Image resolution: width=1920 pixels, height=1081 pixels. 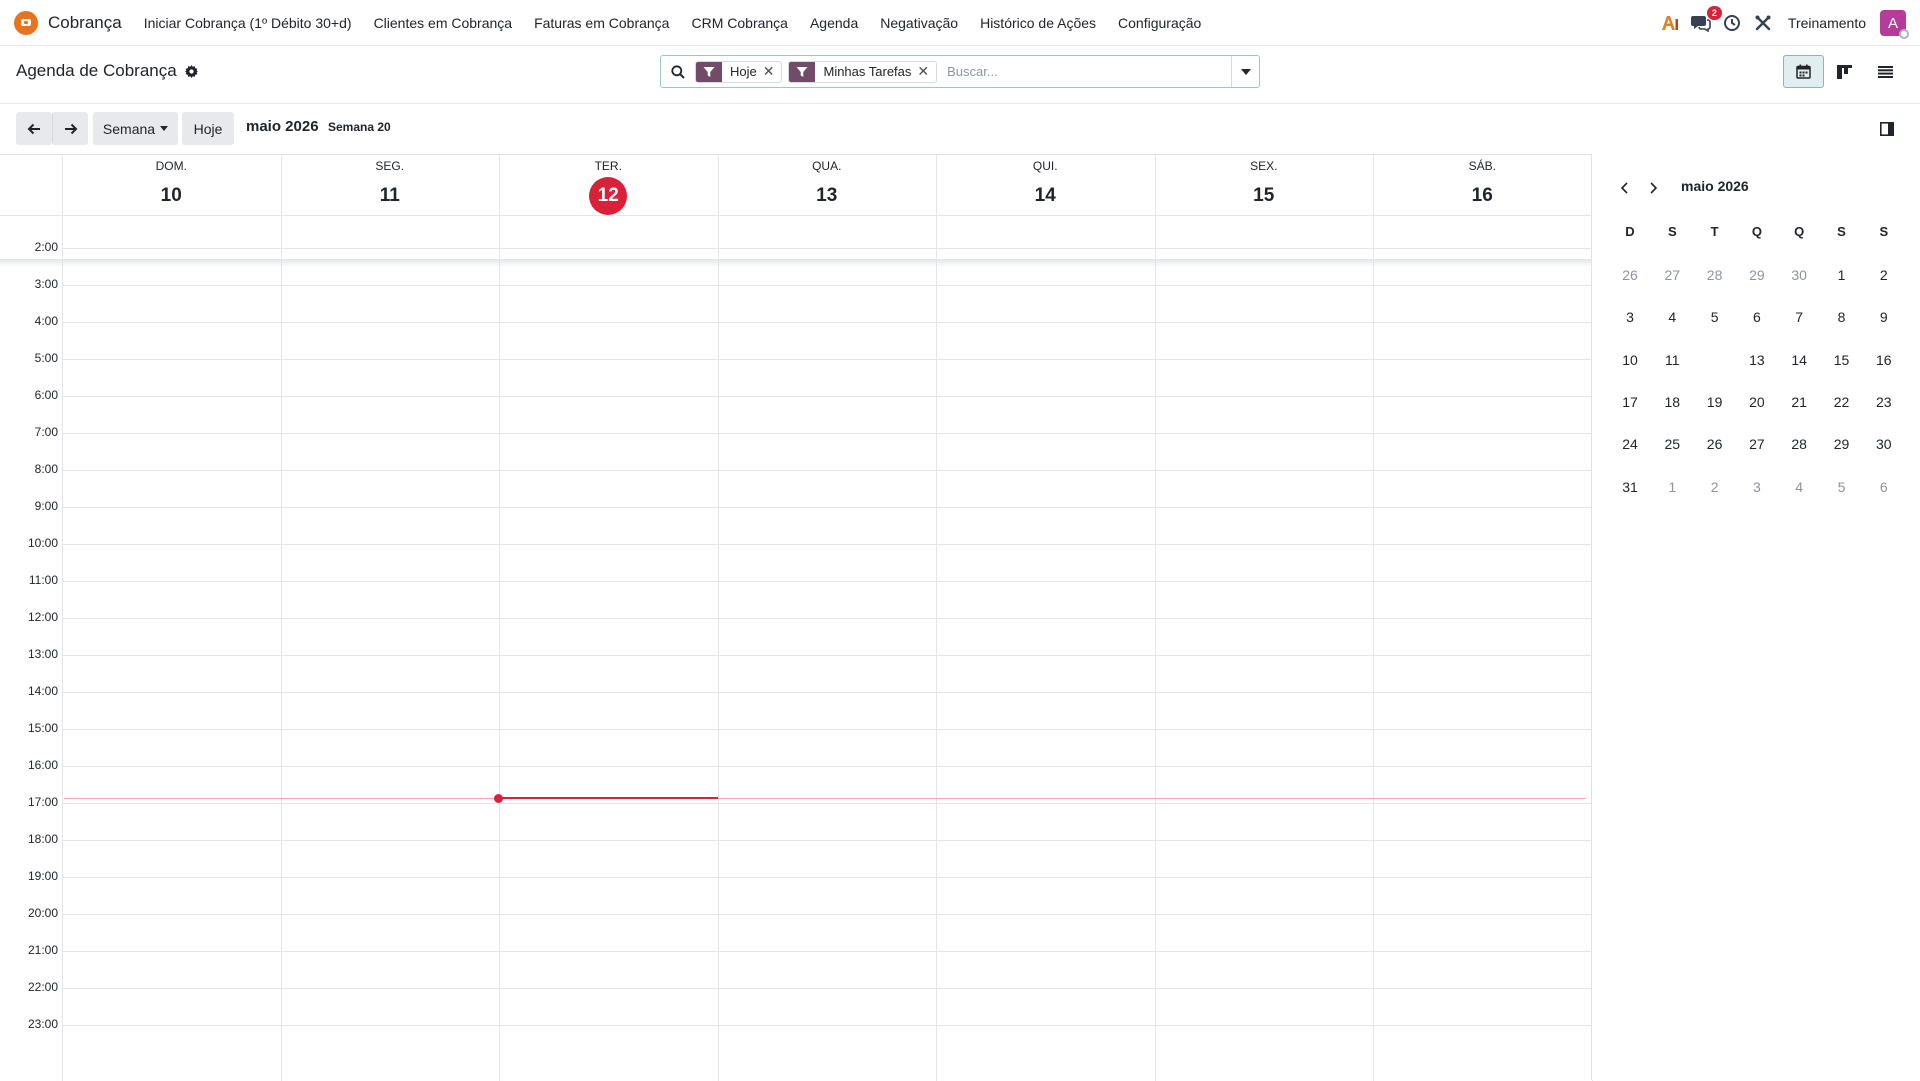 What do you see at coordinates (1799, 402) in the screenshot?
I see `mini-day: 21` at bounding box center [1799, 402].